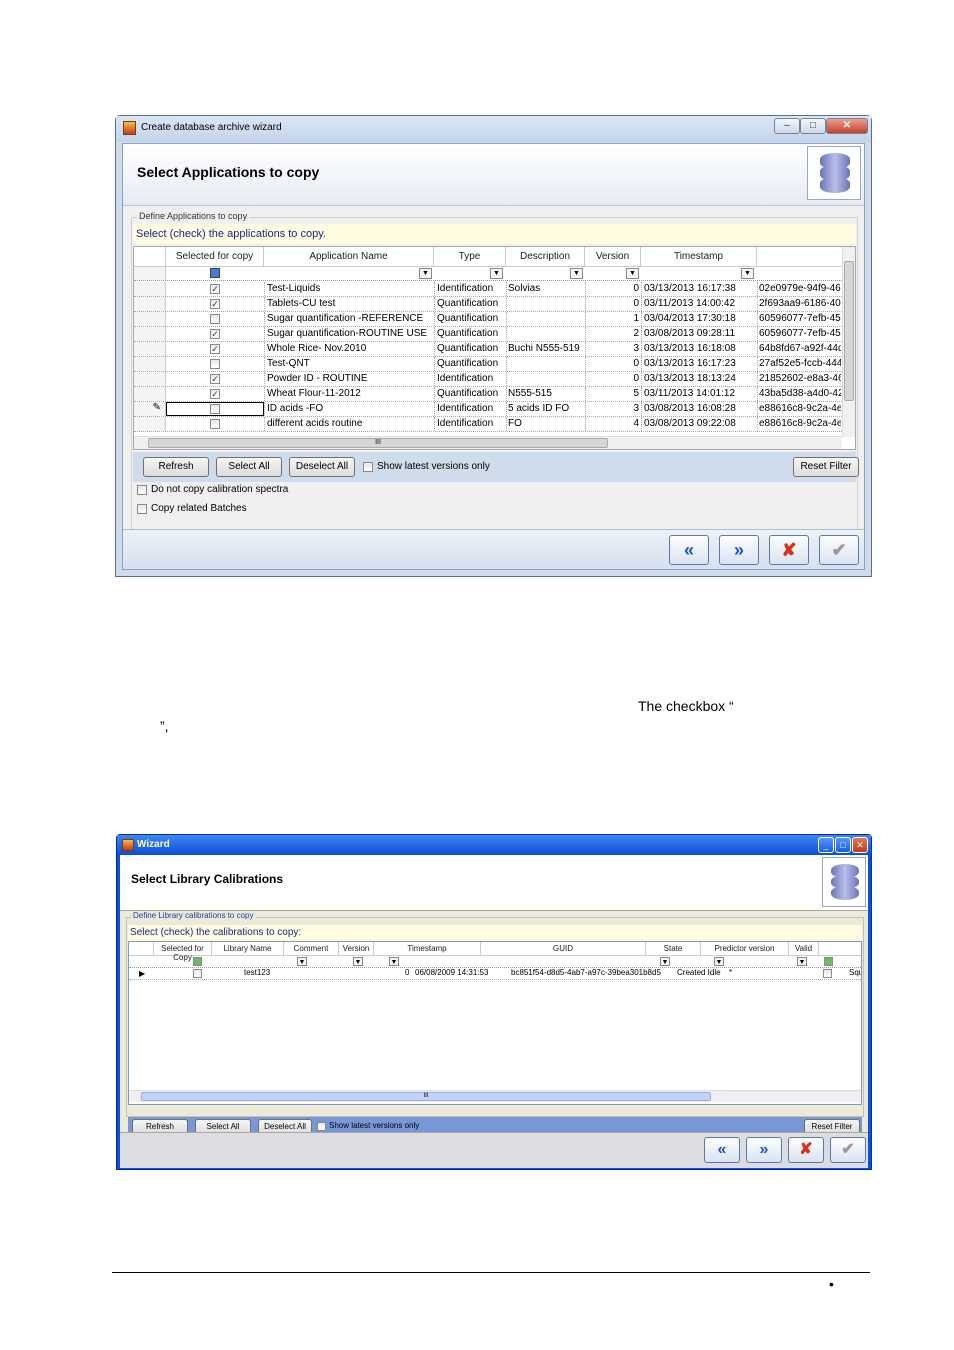 Image resolution: width=954 pixels, height=1350 pixels. What do you see at coordinates (747, 273) in the screenshot?
I see `filter-dropdown-timestamp: ▼` at bounding box center [747, 273].